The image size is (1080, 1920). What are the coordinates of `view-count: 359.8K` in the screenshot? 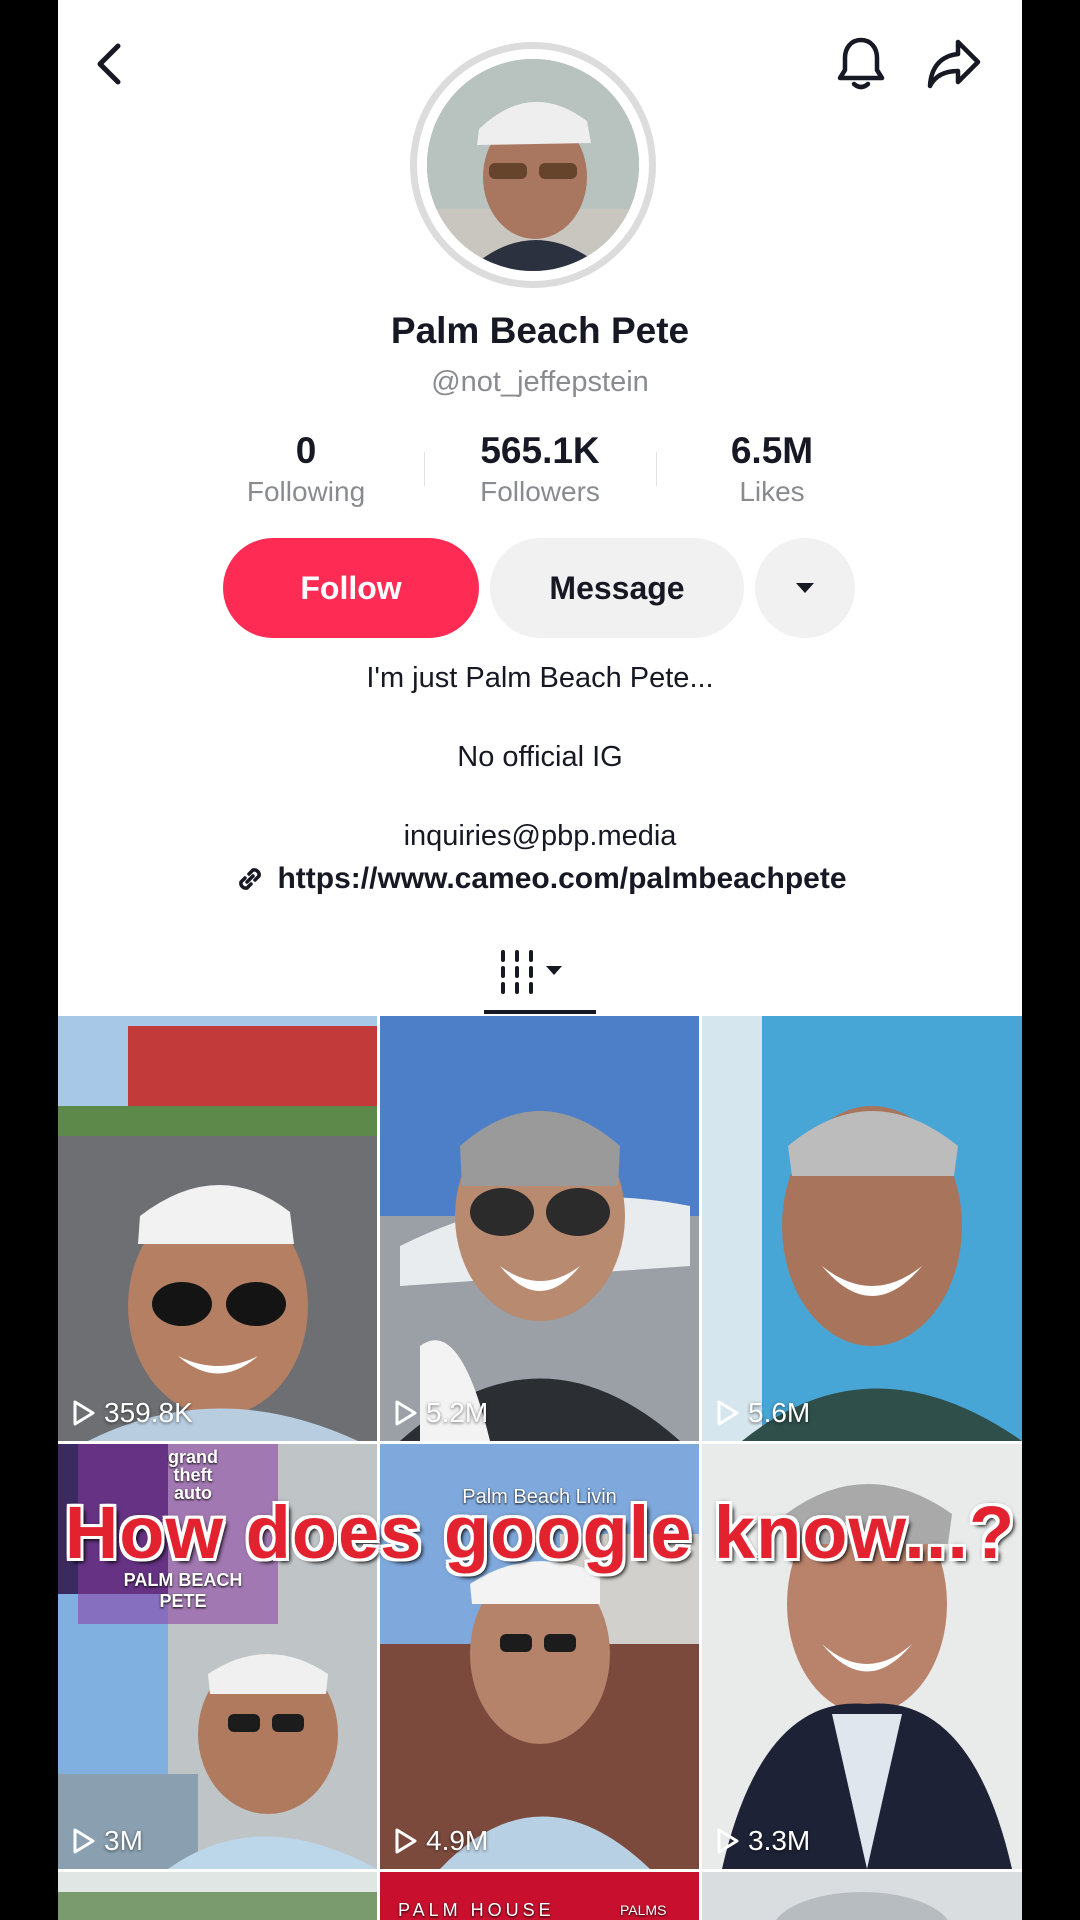 It's located at (132, 1413).